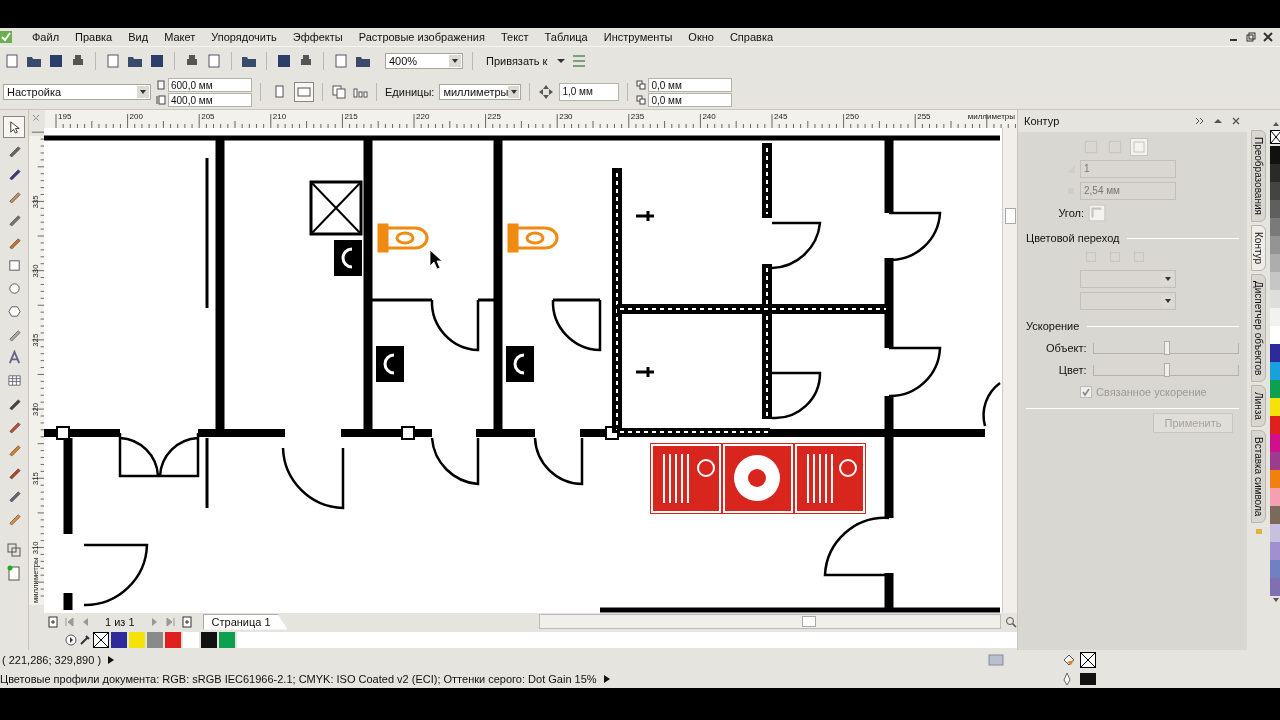  I want to click on collapse-icon, so click(1218, 121).